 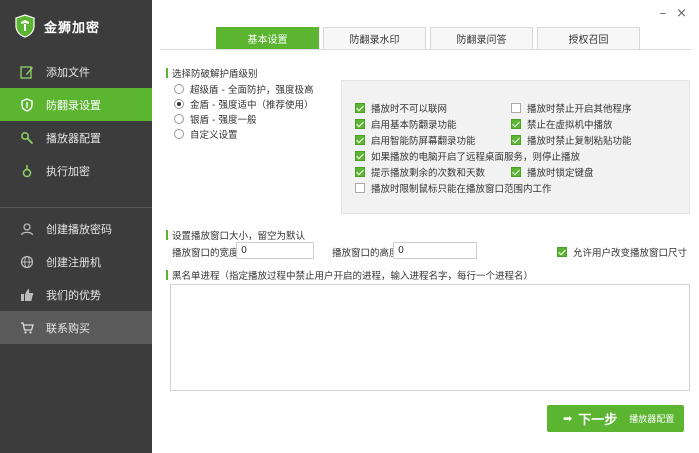 I want to click on radio-label: 金盾 - 强度适中（推荐使用）, so click(x=252, y=105).